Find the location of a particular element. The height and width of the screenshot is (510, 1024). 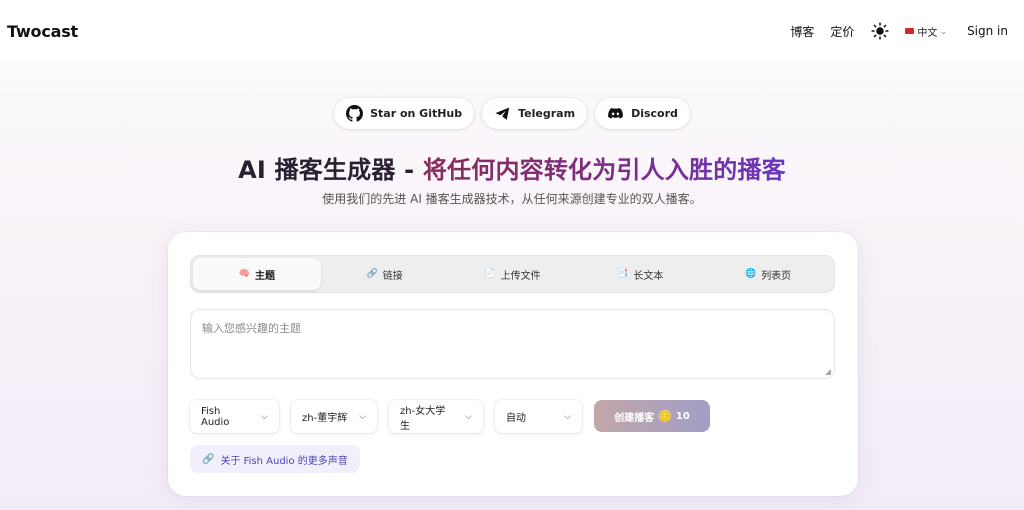

language-selector: 中文 ⌄ is located at coordinates (926, 31).